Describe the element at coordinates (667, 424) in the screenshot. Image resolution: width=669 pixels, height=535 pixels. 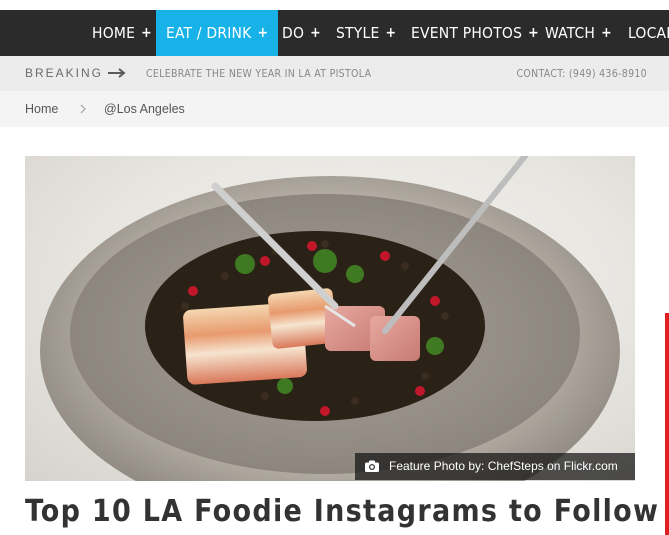
I see `side-accent-line` at that location.